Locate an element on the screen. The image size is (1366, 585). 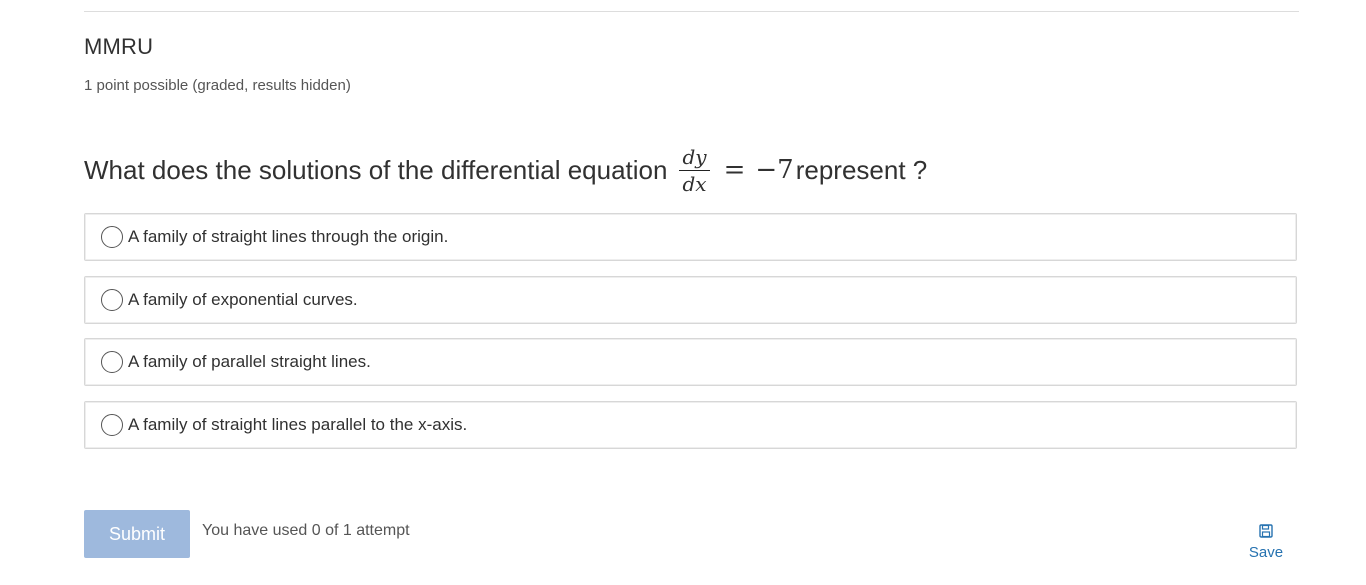
derivative-fraction: dy dx is located at coordinates (694, 171).